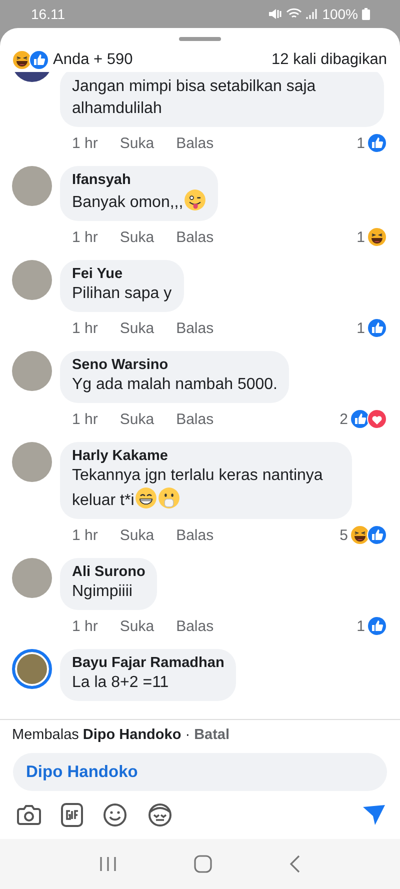 The height and width of the screenshot is (889, 400). Describe the element at coordinates (312, 14) in the screenshot. I see `signal-icon` at that location.